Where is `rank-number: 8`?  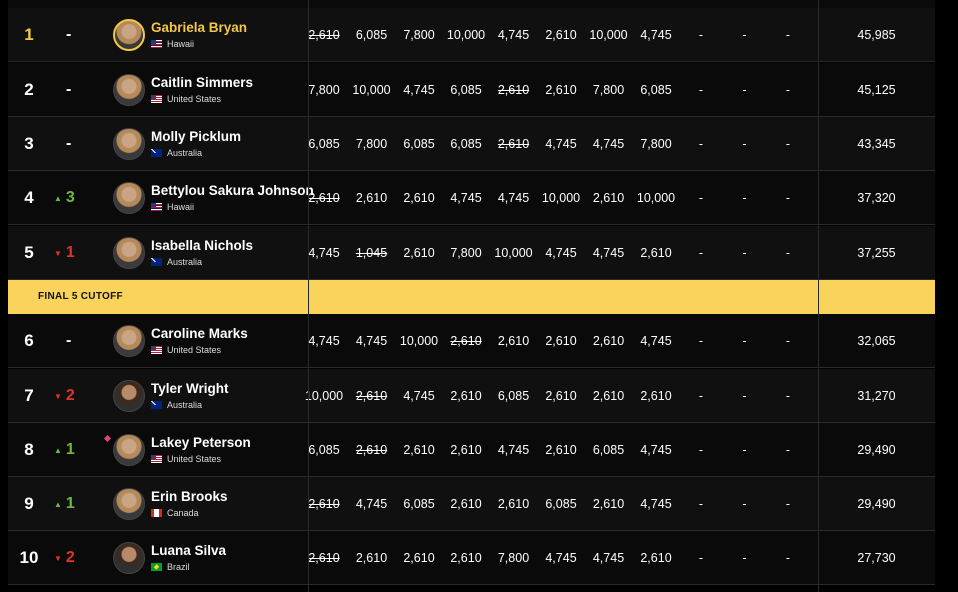 rank-number: 8 is located at coordinates (29, 449).